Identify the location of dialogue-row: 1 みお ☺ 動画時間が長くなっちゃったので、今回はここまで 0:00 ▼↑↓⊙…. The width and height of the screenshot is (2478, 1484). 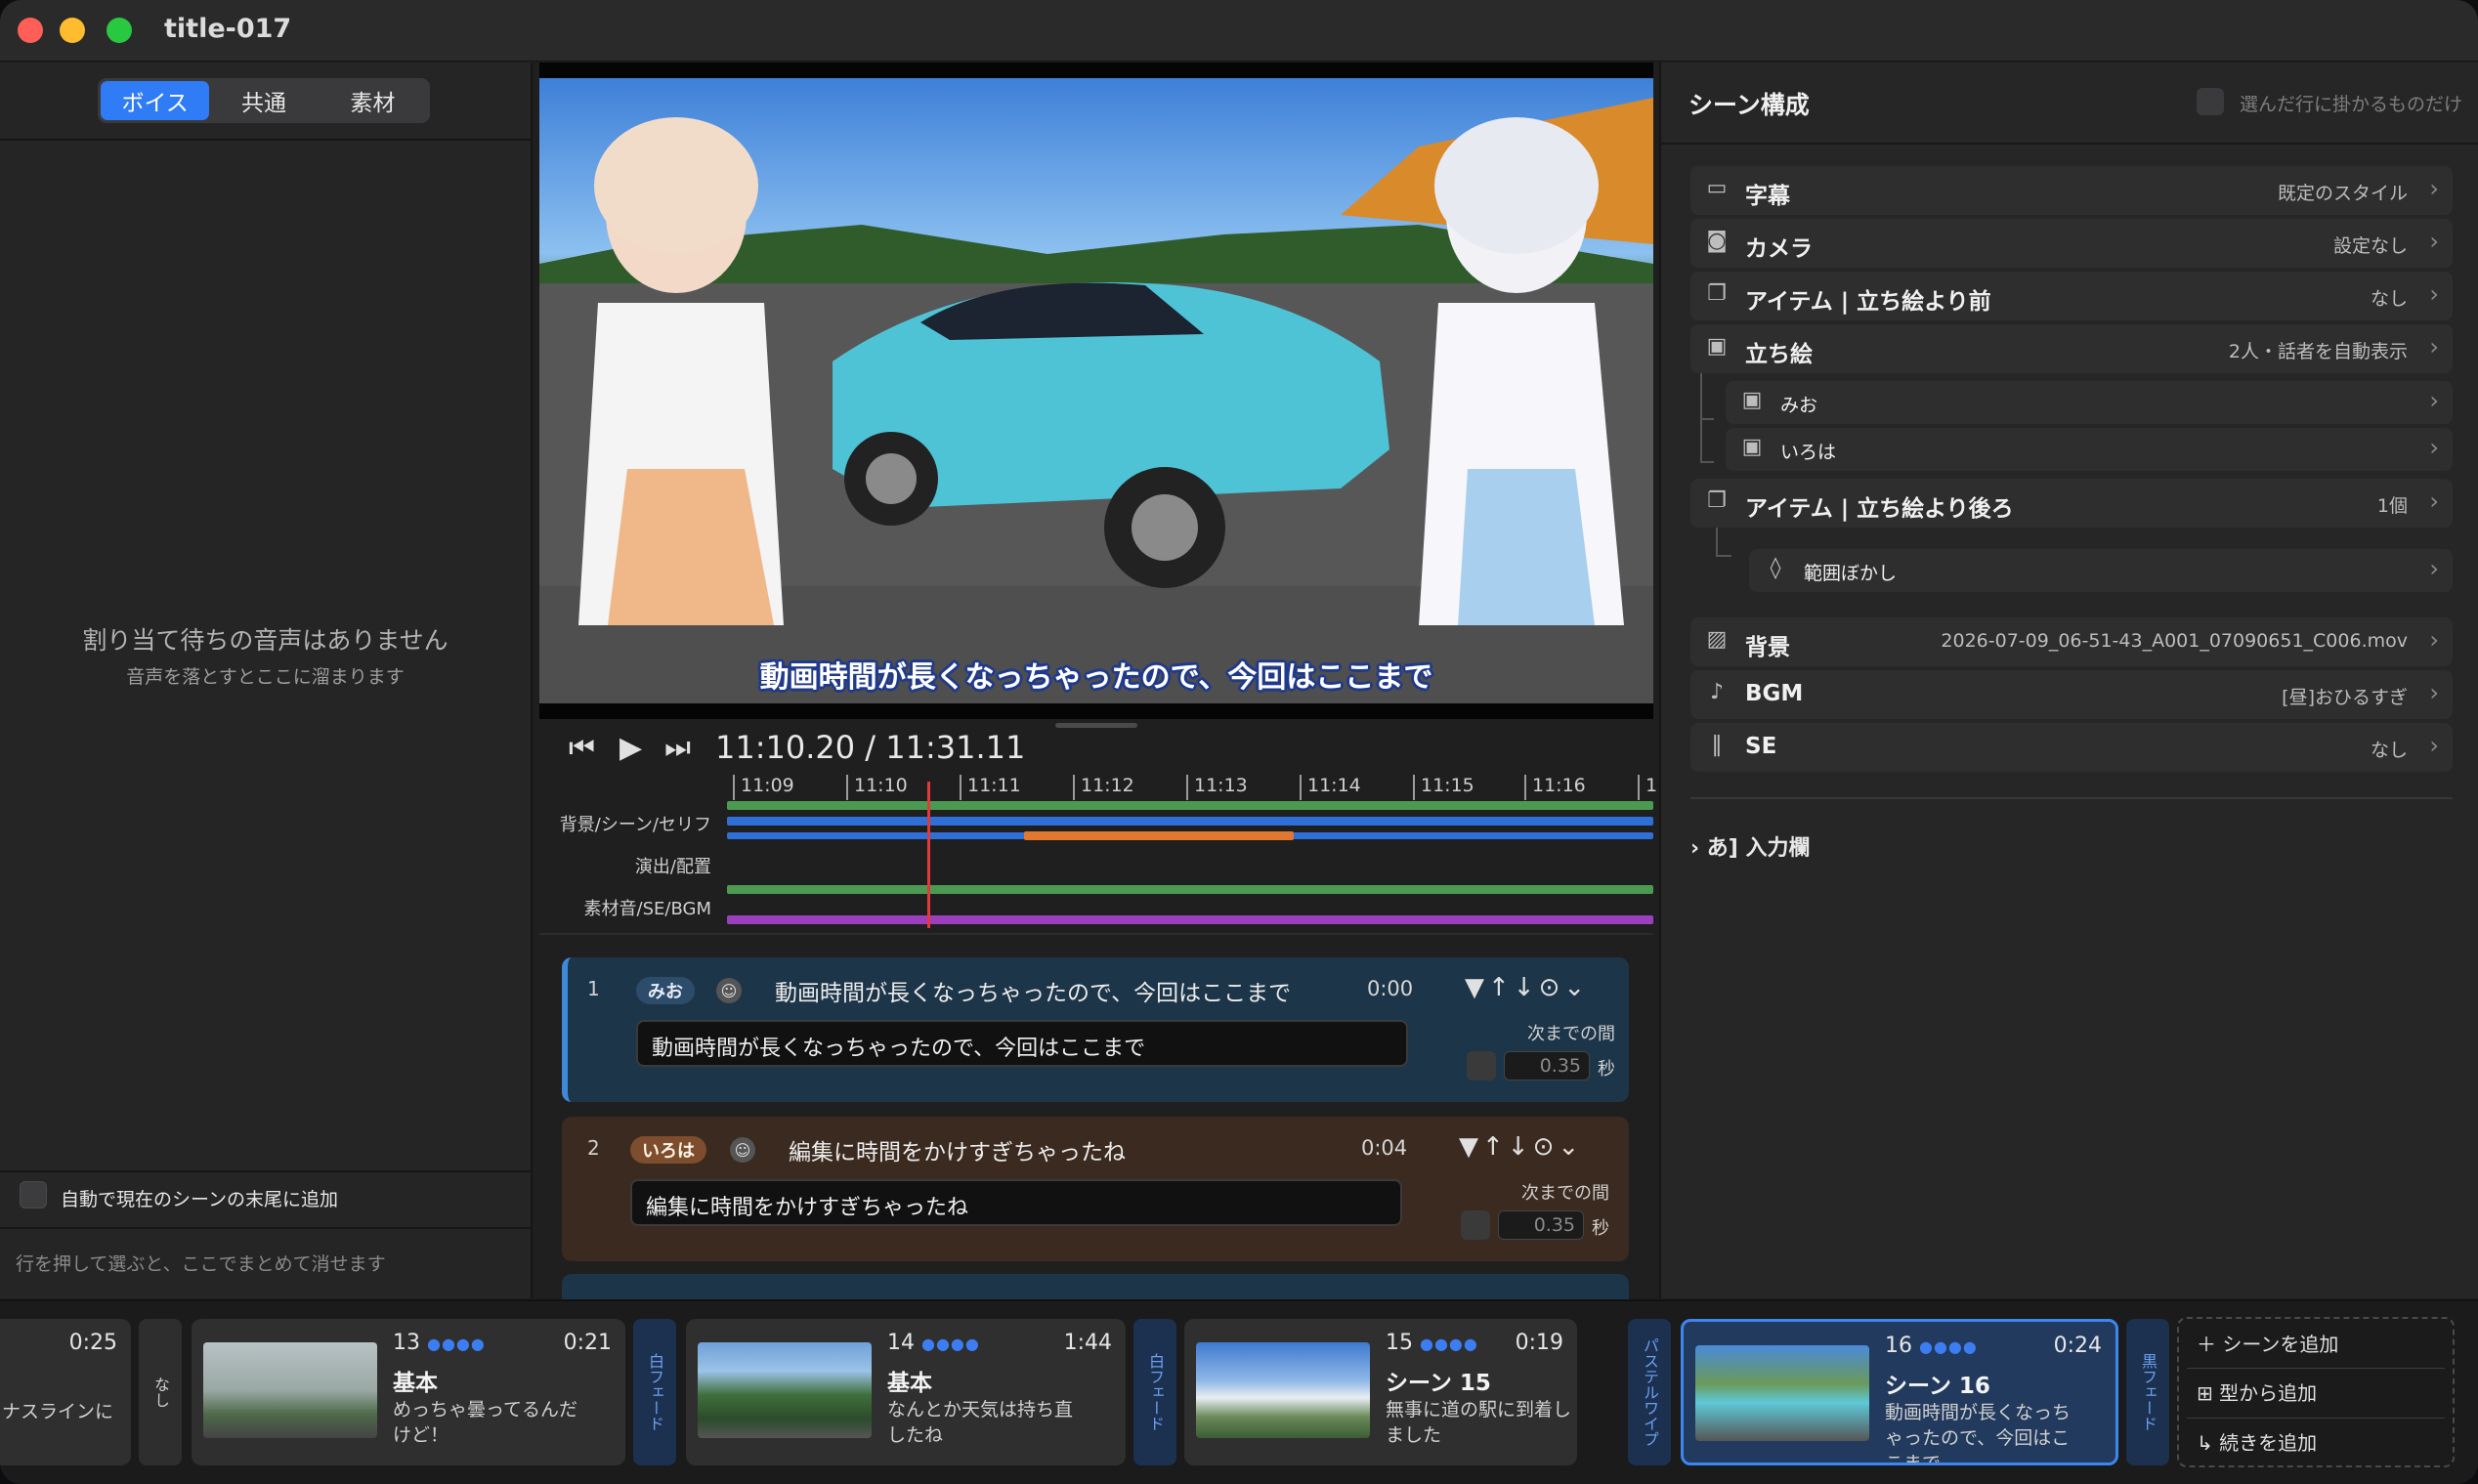
(1095, 1029).